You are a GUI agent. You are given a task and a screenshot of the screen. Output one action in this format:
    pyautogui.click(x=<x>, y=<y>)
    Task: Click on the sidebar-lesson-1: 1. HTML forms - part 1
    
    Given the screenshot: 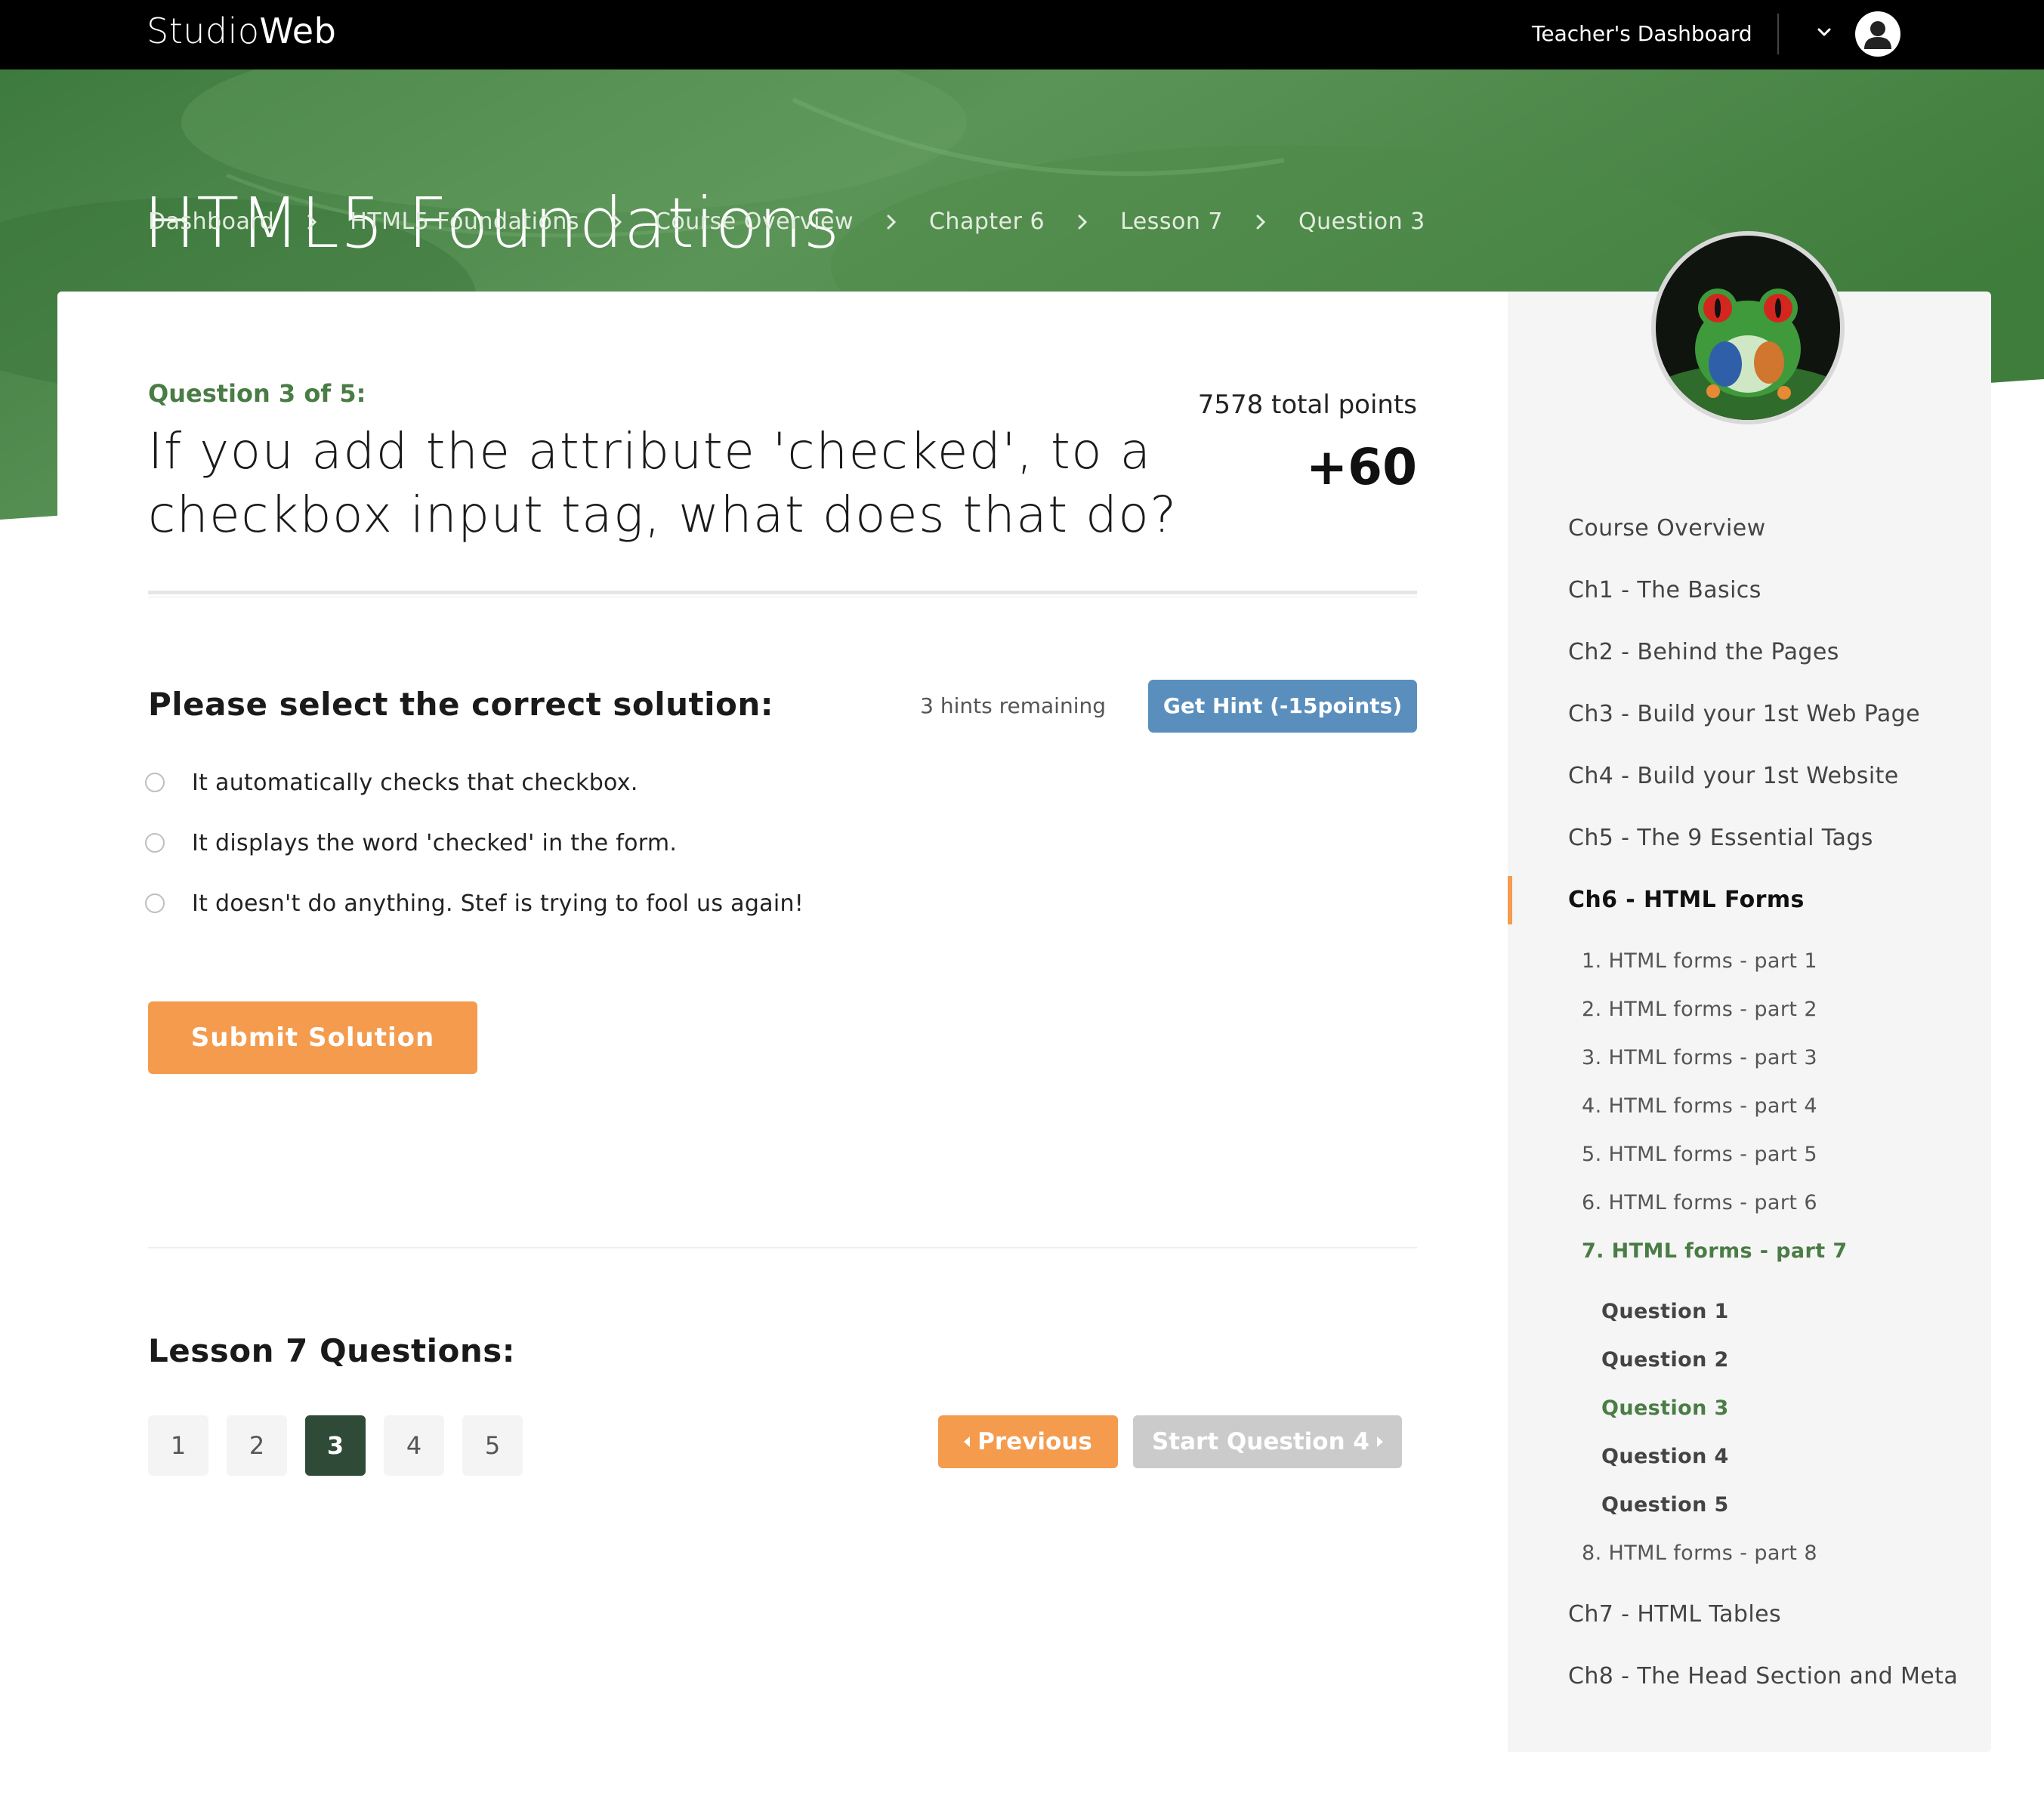 What is the action you would take?
    pyautogui.click(x=1699, y=961)
    